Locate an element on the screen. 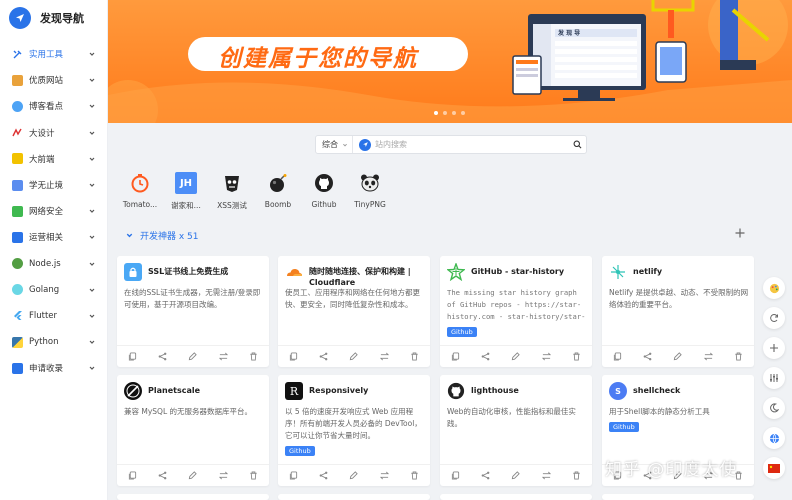 Image resolution: width=792 pixels, height=500 pixels. moon-icon is located at coordinates (774, 408).